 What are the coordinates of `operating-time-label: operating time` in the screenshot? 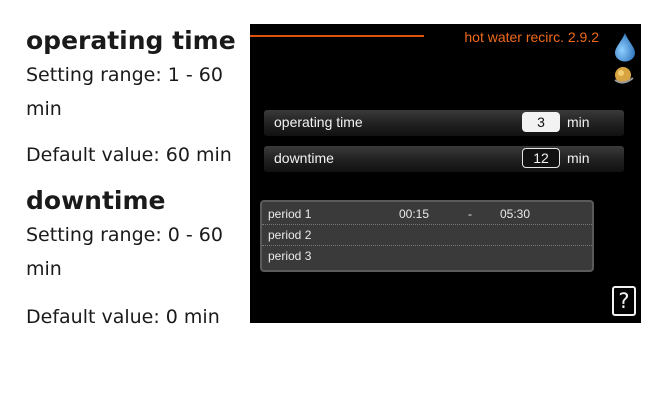 It's located at (318, 122).